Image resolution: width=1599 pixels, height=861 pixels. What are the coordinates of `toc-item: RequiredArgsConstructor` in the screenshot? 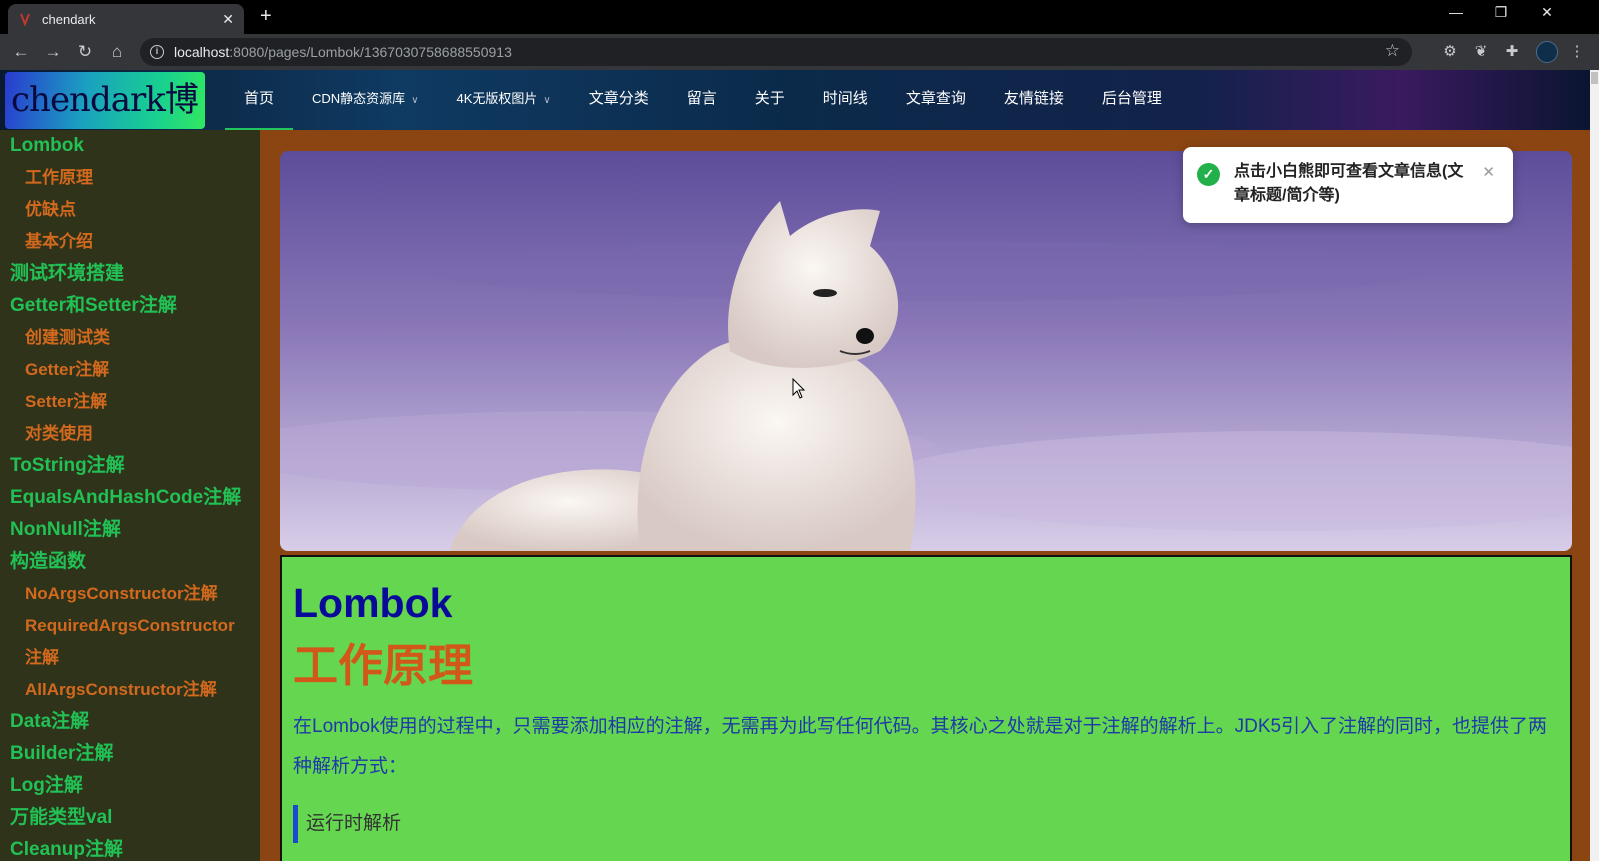 It's located at (130, 626).